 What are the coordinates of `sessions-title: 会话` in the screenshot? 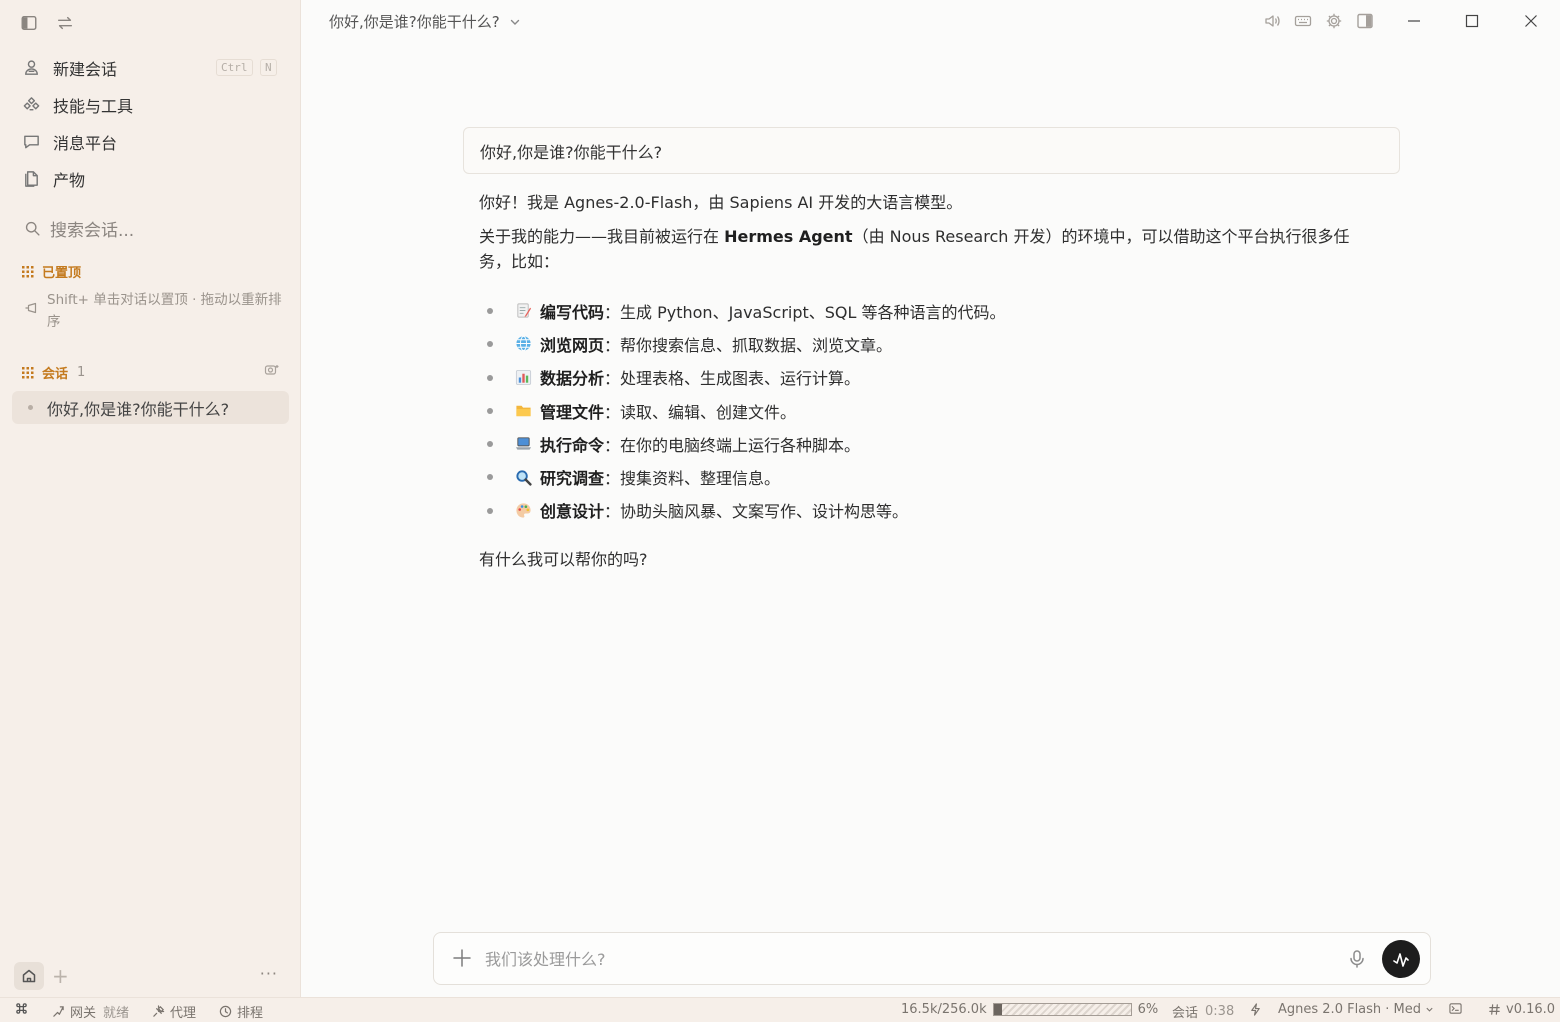 It's located at (55, 374).